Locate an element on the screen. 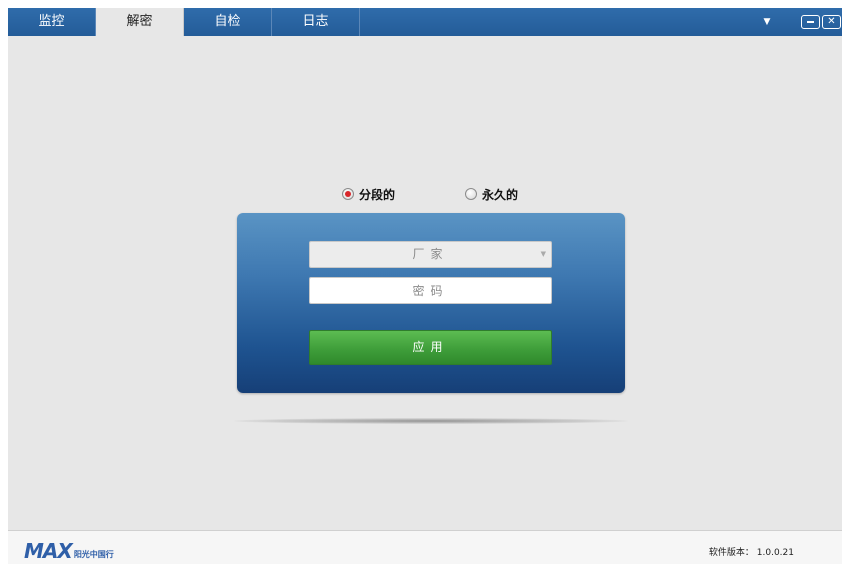 This screenshot has width=851, height=564. panel-shadow is located at coordinates (431, 421).